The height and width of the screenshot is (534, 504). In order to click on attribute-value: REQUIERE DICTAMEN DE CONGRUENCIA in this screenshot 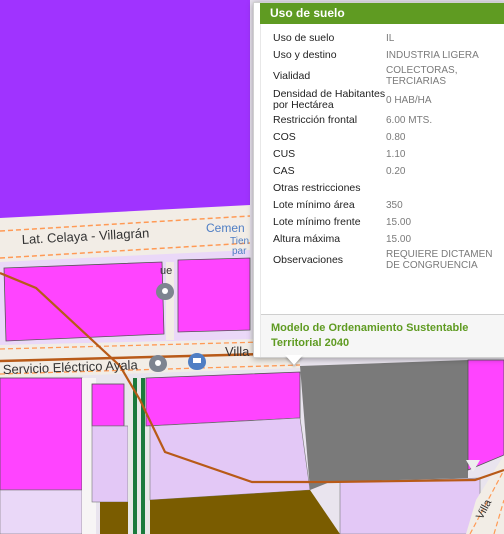, I will do `click(439, 260)`.